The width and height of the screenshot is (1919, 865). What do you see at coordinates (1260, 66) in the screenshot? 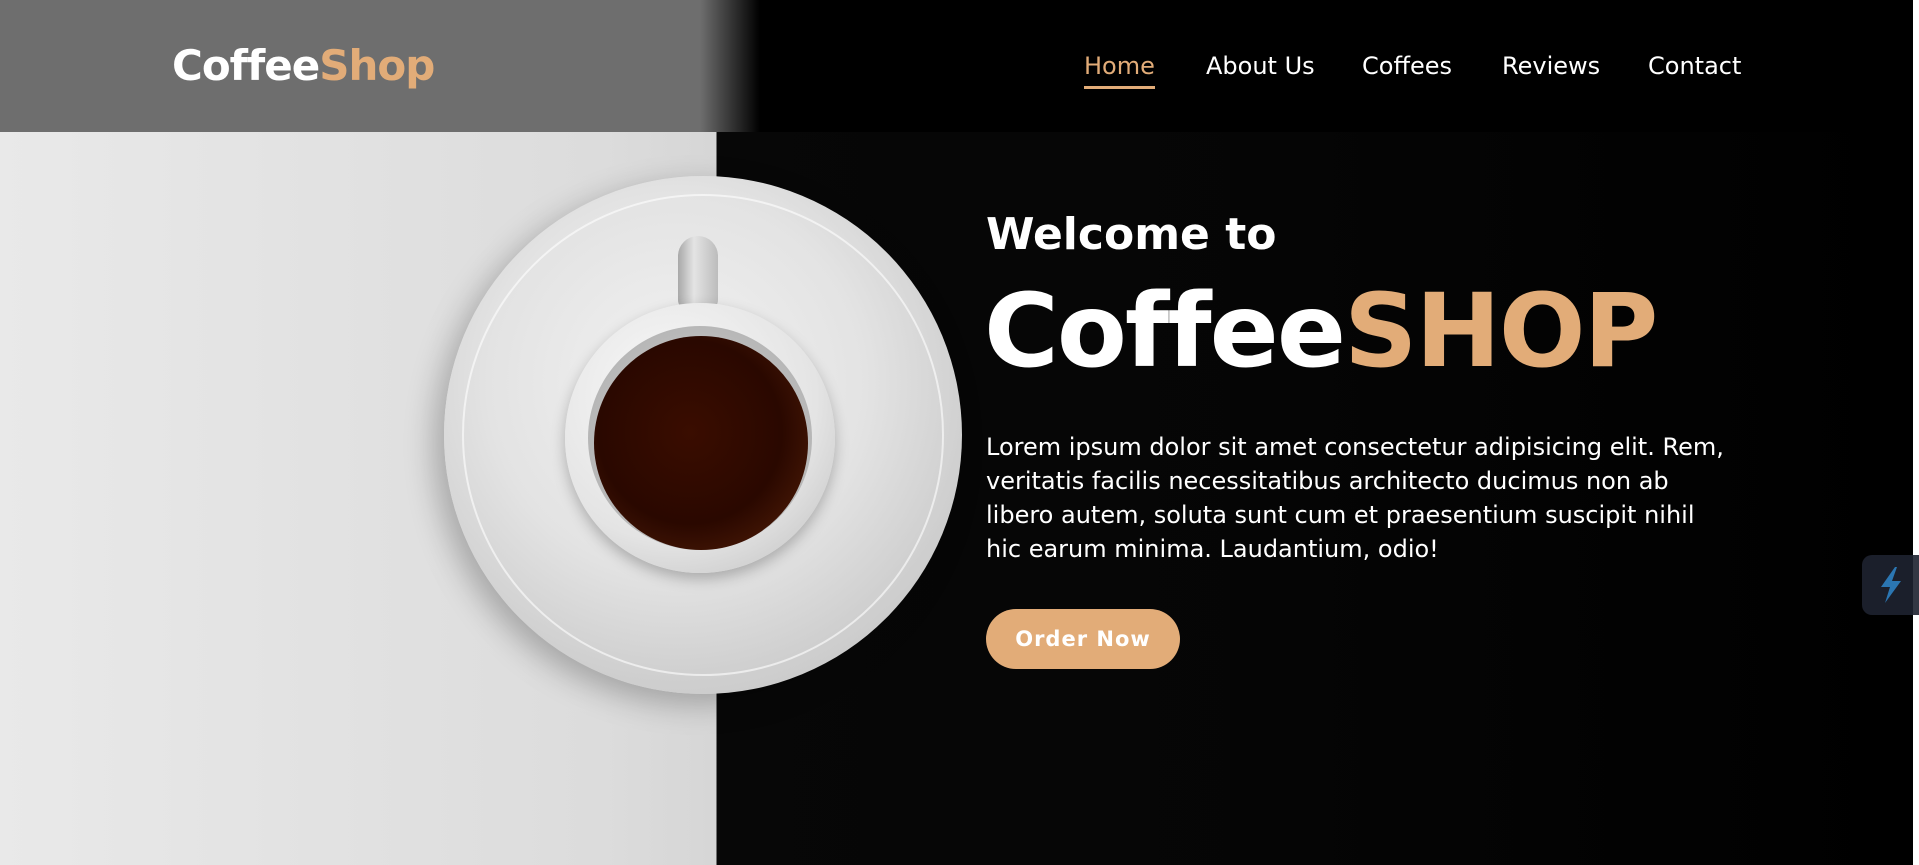
I see `nav-about-us: About Us` at bounding box center [1260, 66].